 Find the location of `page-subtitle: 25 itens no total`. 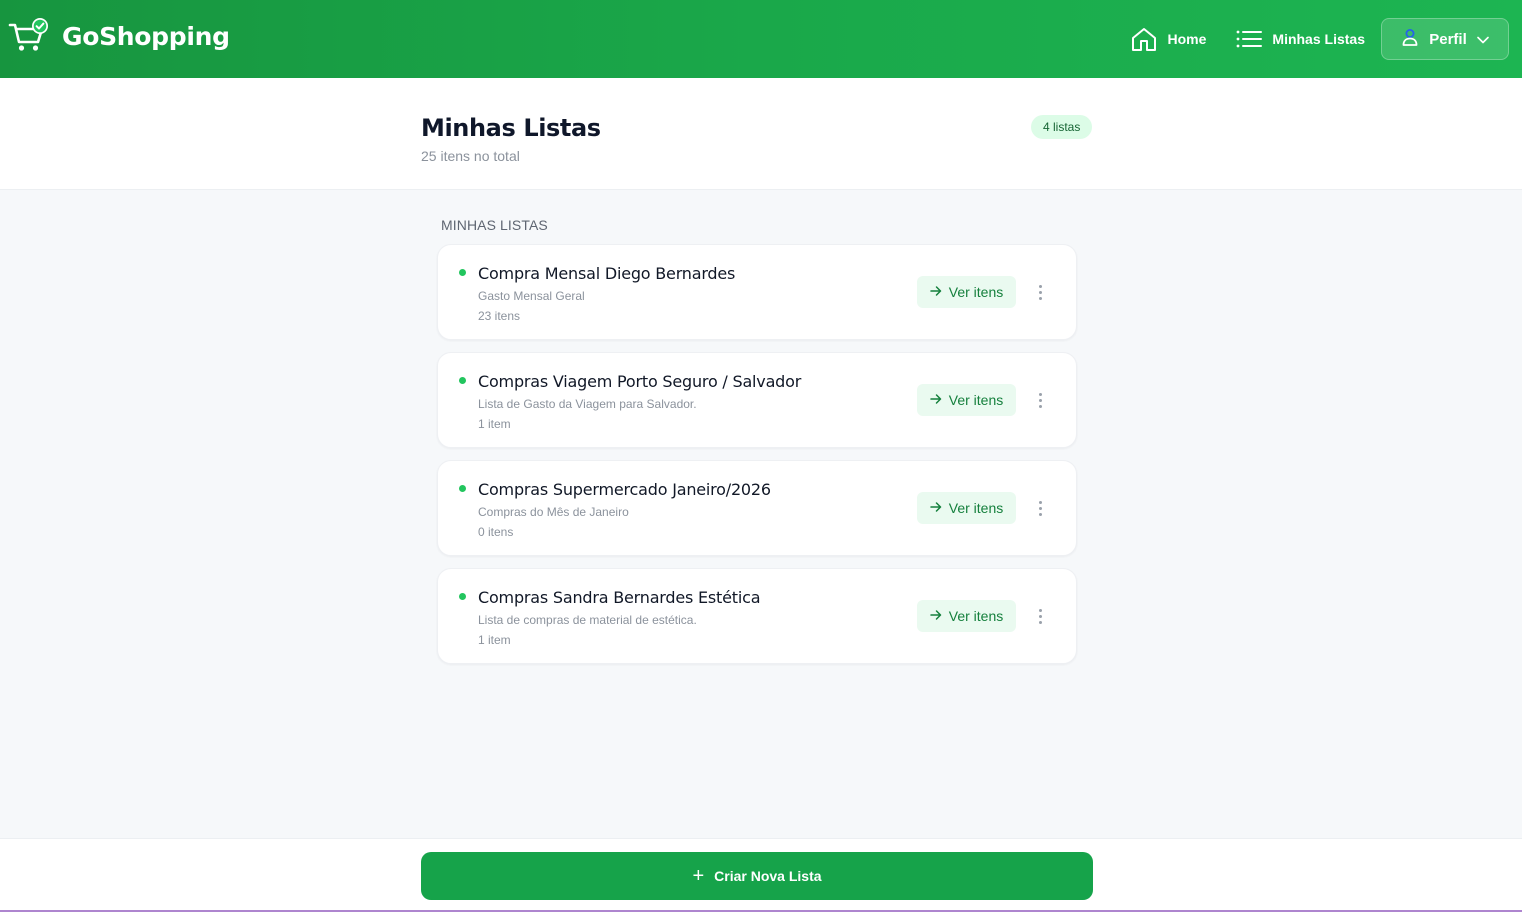

page-subtitle: 25 itens no total is located at coordinates (470, 156).